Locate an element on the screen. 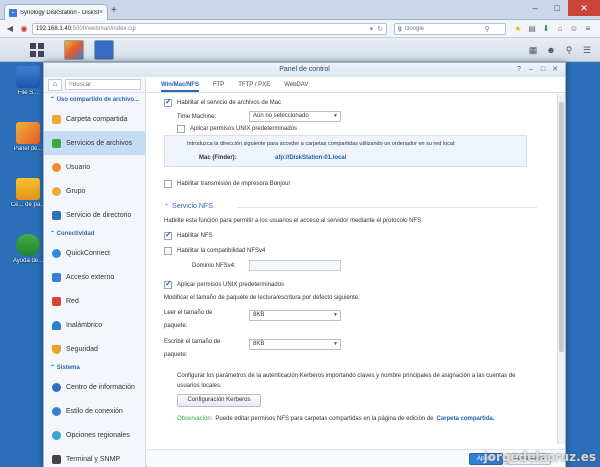 Image resolution: width=600 pixels, height=467 pixels. nfsv4-row: Habilitar la compatibilidad NFSv4 is located at coordinates (214, 251).